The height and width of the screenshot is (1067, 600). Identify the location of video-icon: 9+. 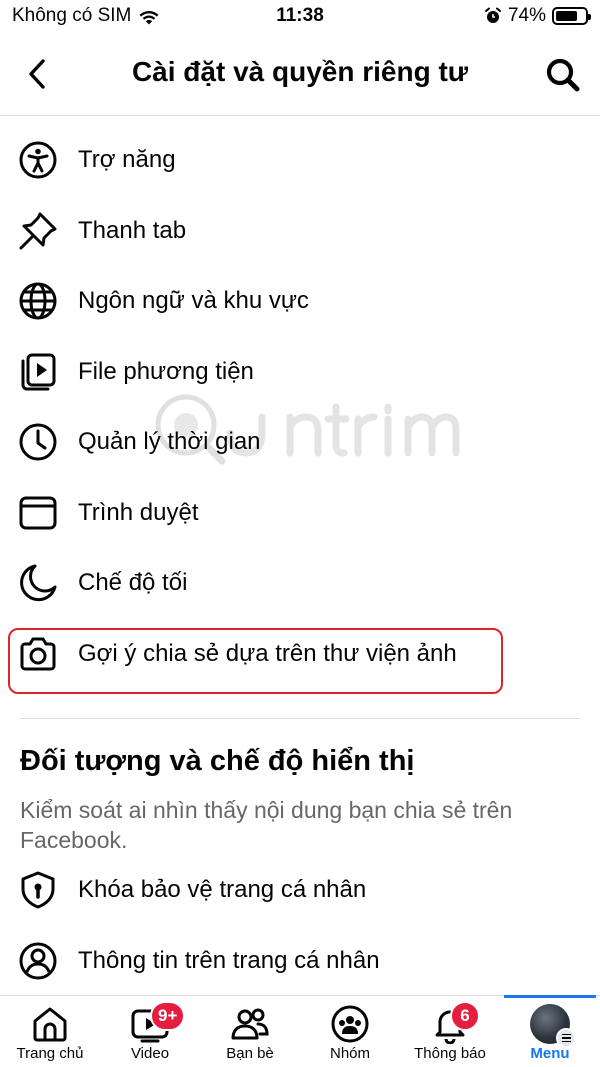
(157, 1022).